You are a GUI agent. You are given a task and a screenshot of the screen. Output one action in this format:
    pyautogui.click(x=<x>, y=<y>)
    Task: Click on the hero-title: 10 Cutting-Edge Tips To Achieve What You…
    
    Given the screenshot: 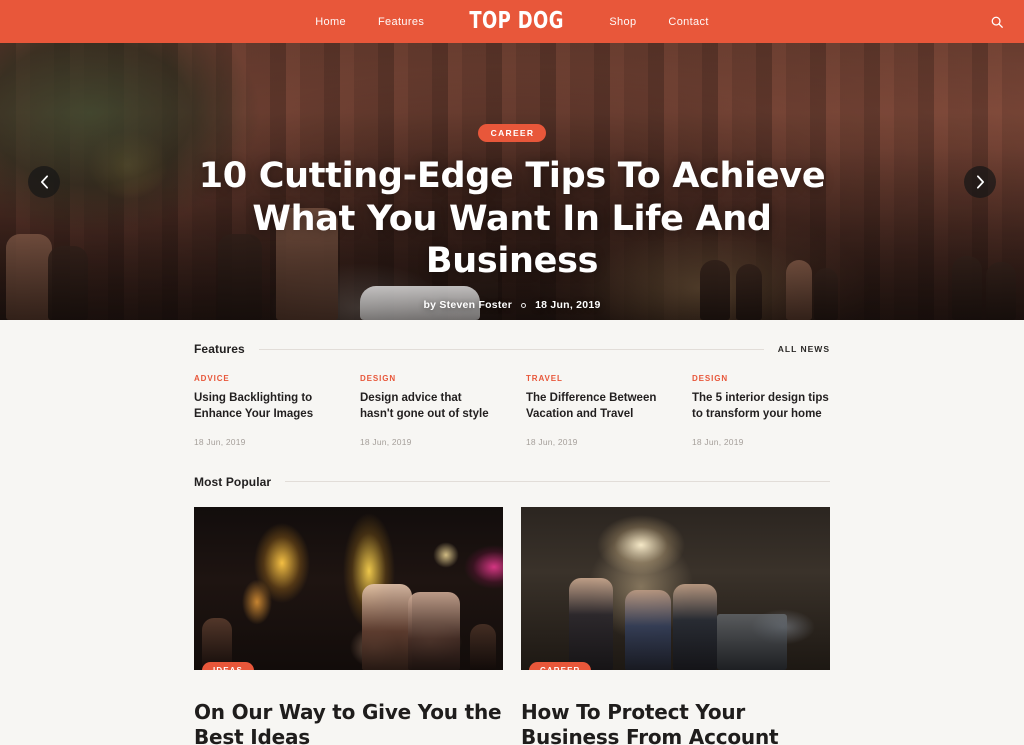 What is the action you would take?
    pyautogui.click(x=512, y=219)
    